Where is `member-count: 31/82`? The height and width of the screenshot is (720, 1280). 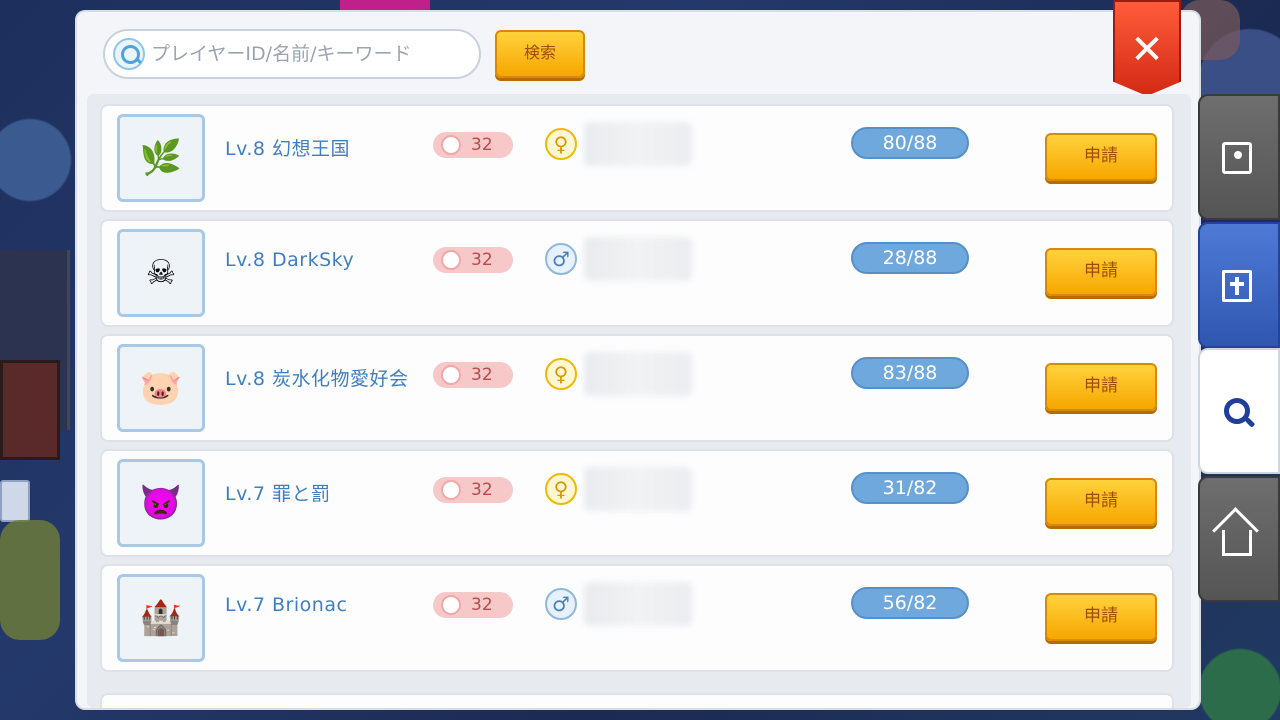 member-count: 31/82 is located at coordinates (910, 488).